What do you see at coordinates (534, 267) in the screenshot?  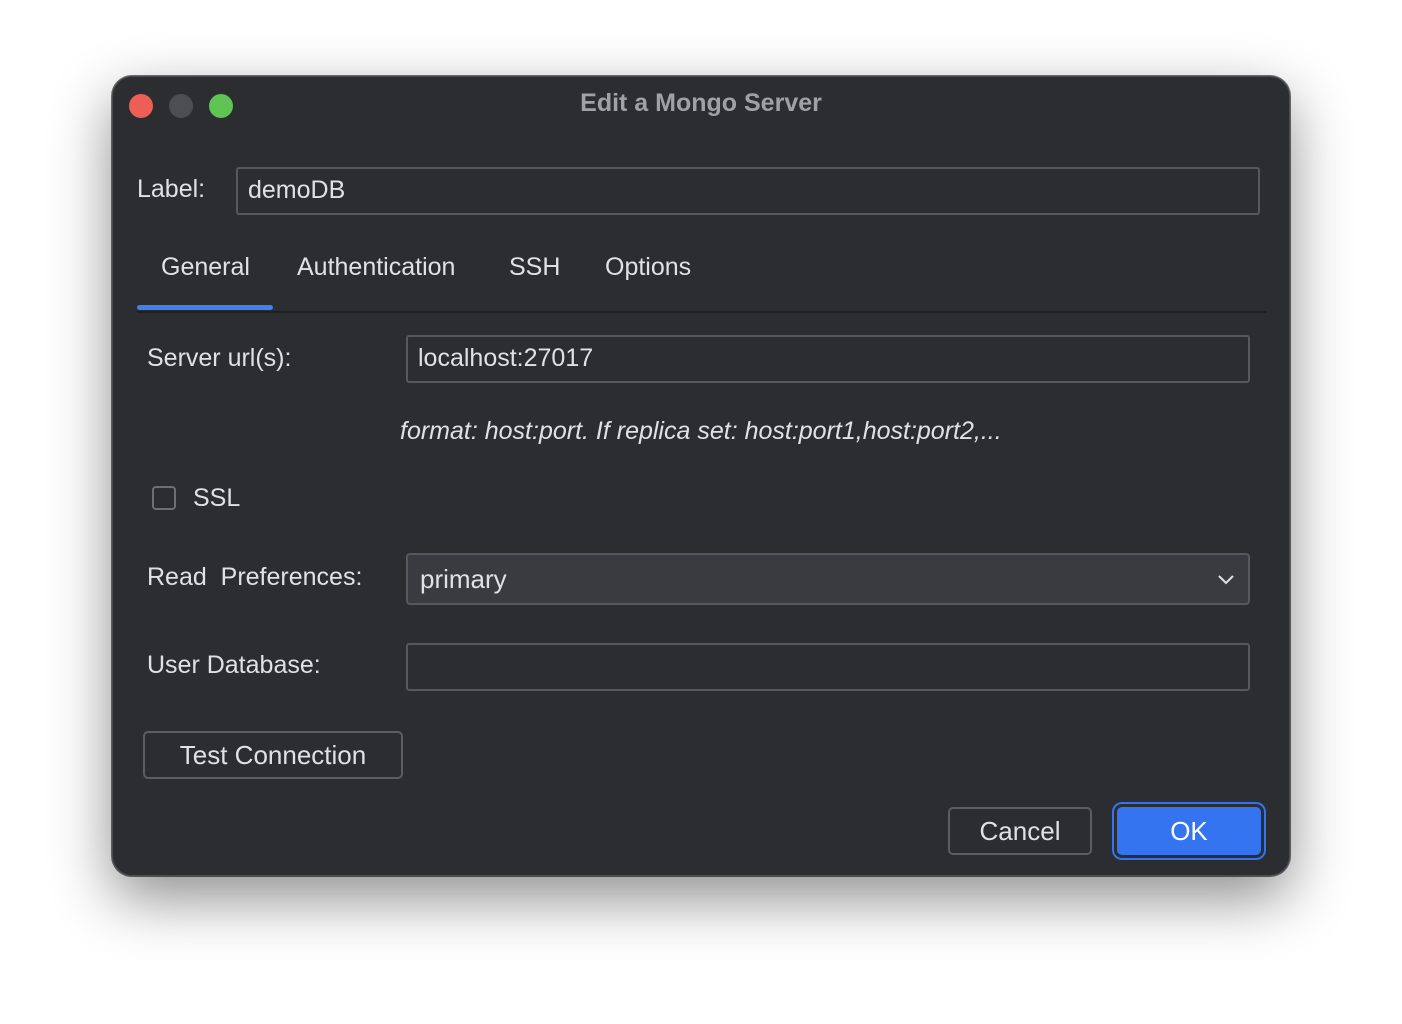 I see `tab-ssh: SSH` at bounding box center [534, 267].